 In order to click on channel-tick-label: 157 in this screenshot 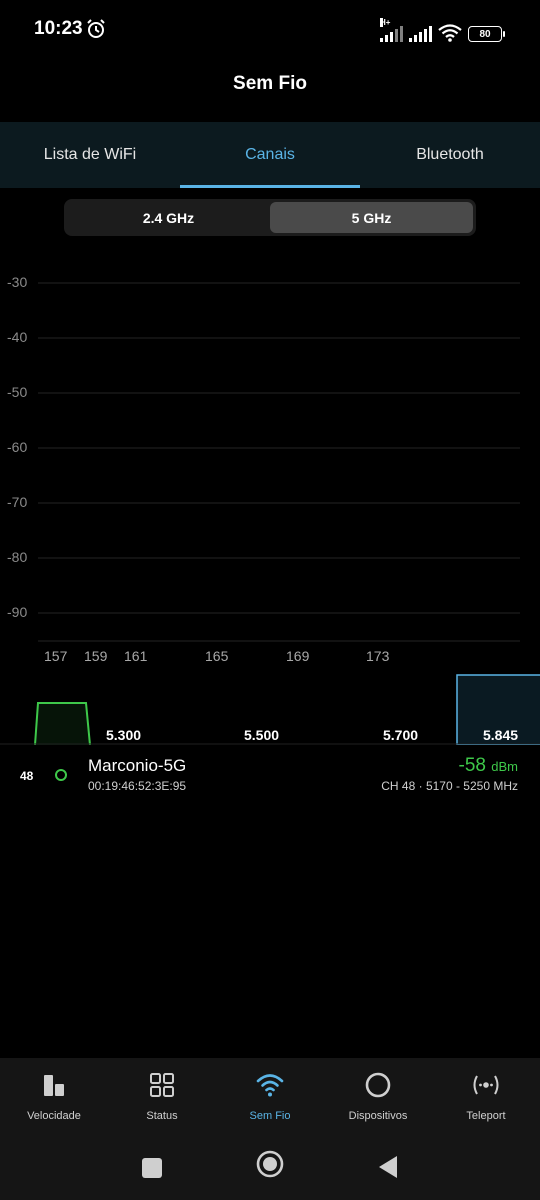, I will do `click(56, 656)`.